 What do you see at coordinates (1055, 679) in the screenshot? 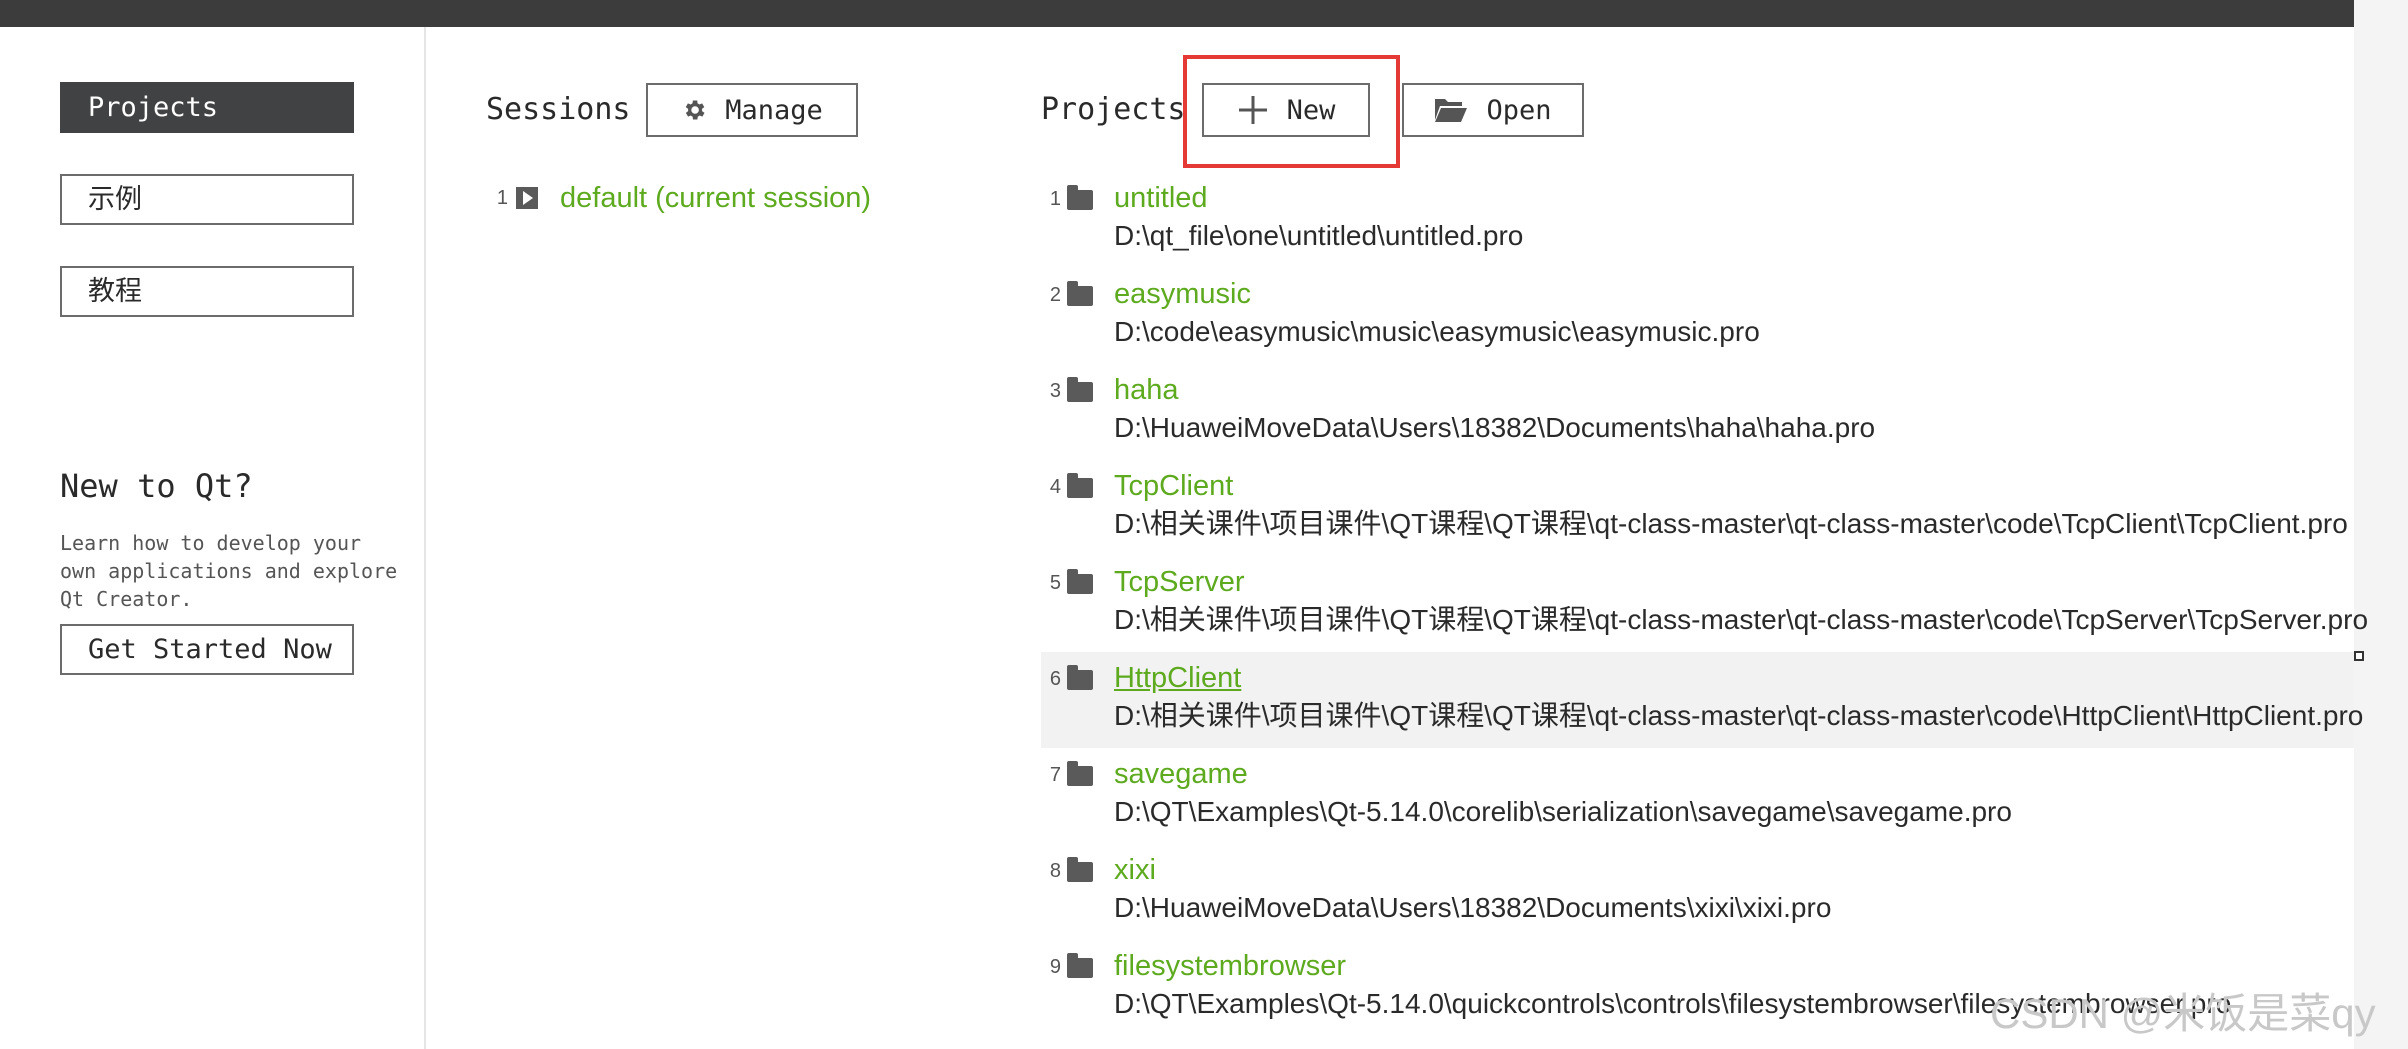
I see `project-number: 6` at bounding box center [1055, 679].